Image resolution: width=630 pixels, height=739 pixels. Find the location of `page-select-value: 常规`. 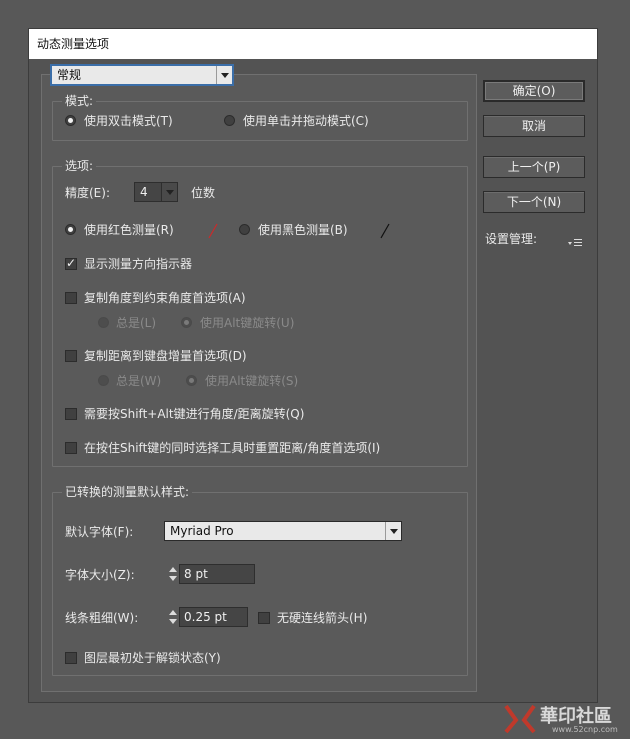

page-select-value: 常规 is located at coordinates (69, 75).